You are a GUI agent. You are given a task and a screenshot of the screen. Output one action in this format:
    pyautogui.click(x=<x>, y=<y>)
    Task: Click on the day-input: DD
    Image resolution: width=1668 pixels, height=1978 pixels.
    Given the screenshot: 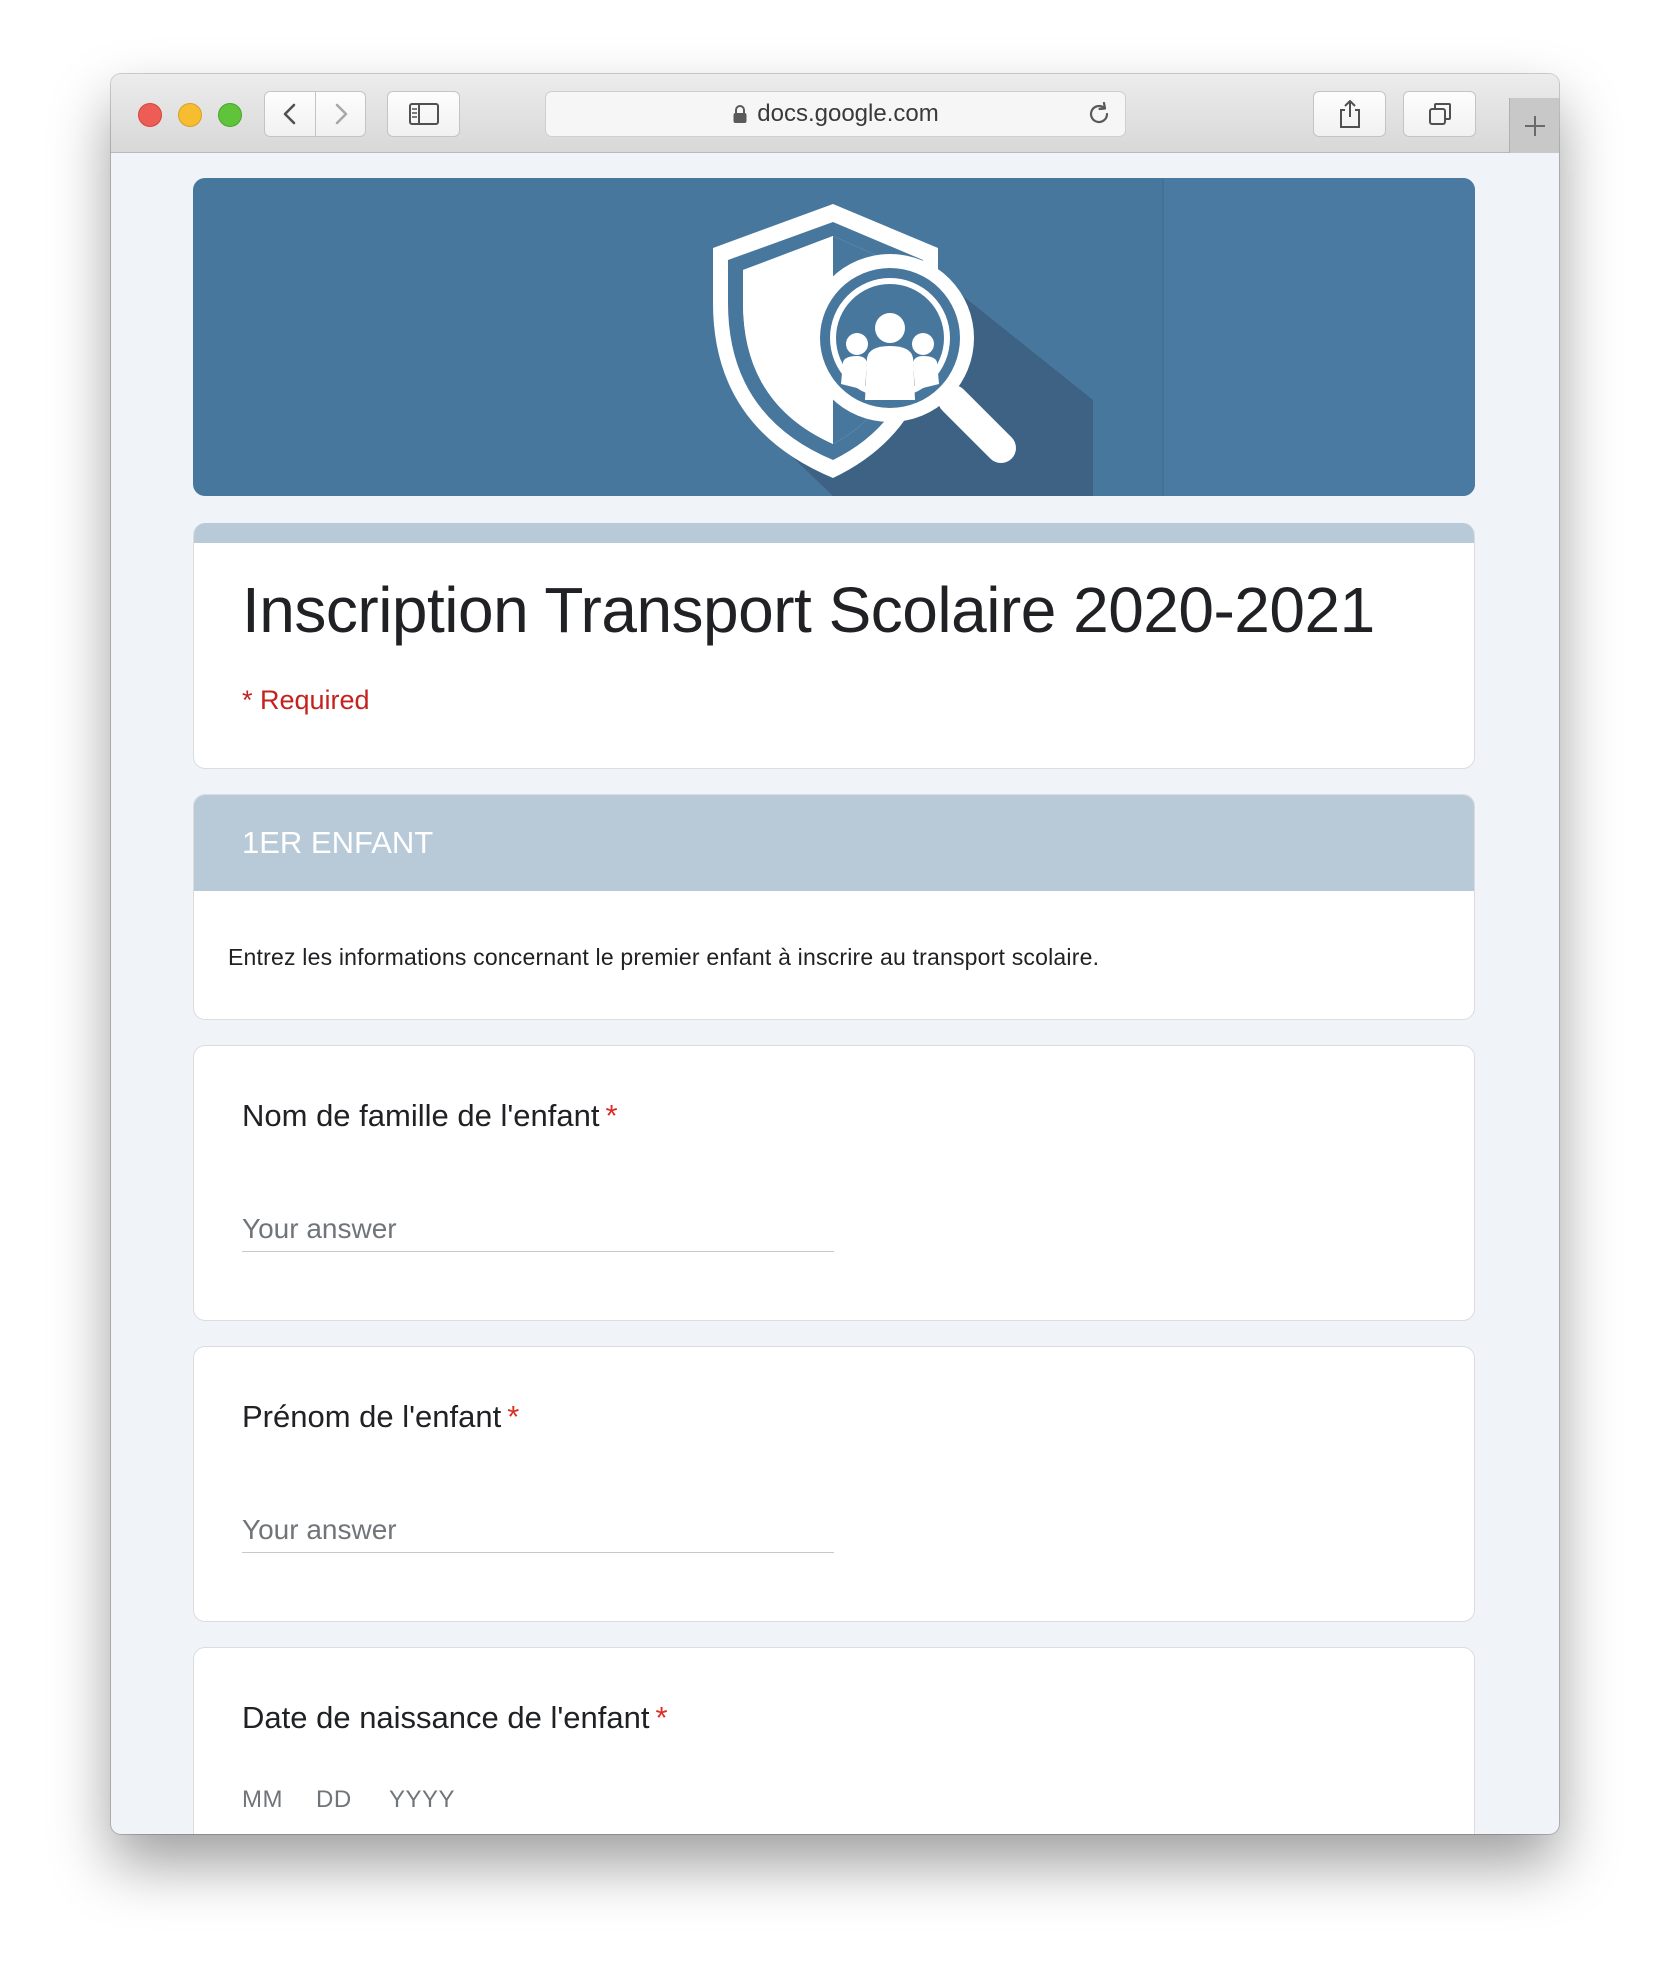 What is the action you would take?
    pyautogui.click(x=352, y=1800)
    